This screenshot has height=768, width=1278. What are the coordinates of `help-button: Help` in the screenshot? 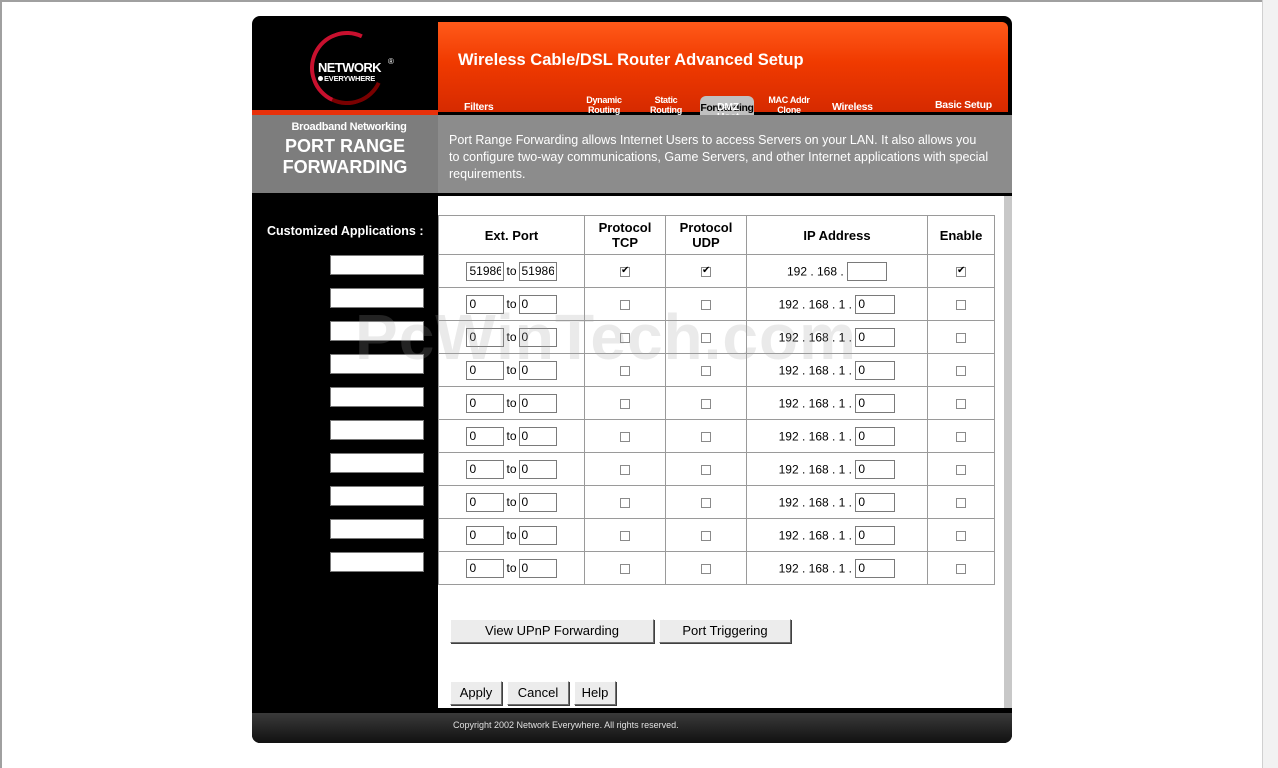 It's located at (595, 693).